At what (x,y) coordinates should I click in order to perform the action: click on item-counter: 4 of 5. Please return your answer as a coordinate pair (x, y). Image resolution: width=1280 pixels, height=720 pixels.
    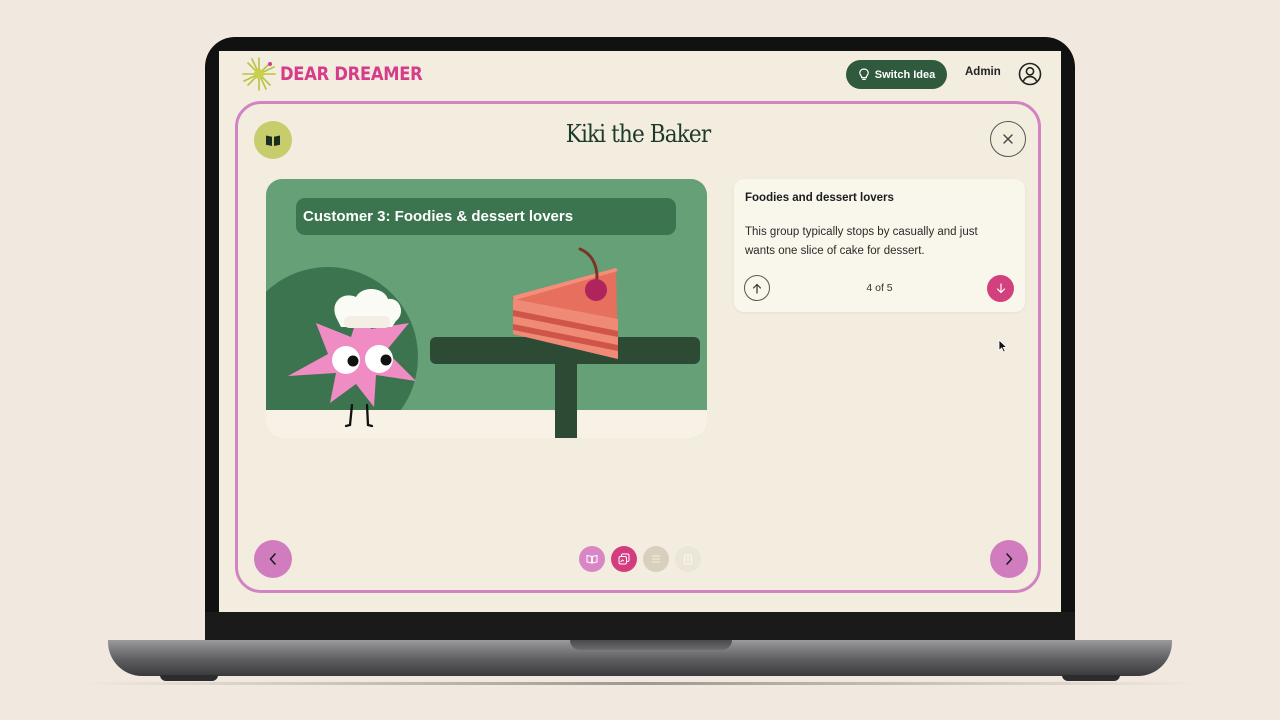
    Looking at the image, I should click on (879, 288).